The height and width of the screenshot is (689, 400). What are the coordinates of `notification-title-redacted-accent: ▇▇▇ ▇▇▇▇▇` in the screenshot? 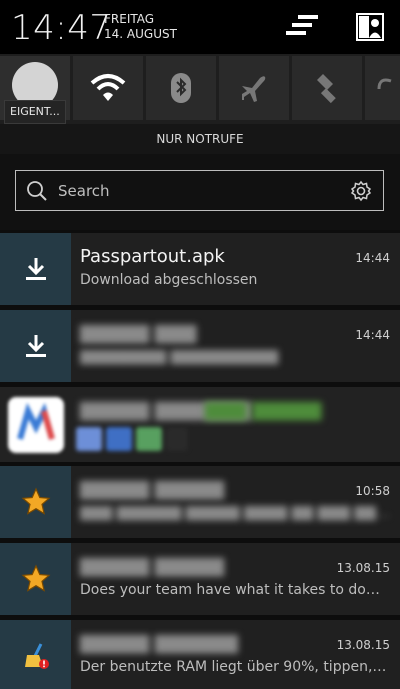 It's located at (263, 410).